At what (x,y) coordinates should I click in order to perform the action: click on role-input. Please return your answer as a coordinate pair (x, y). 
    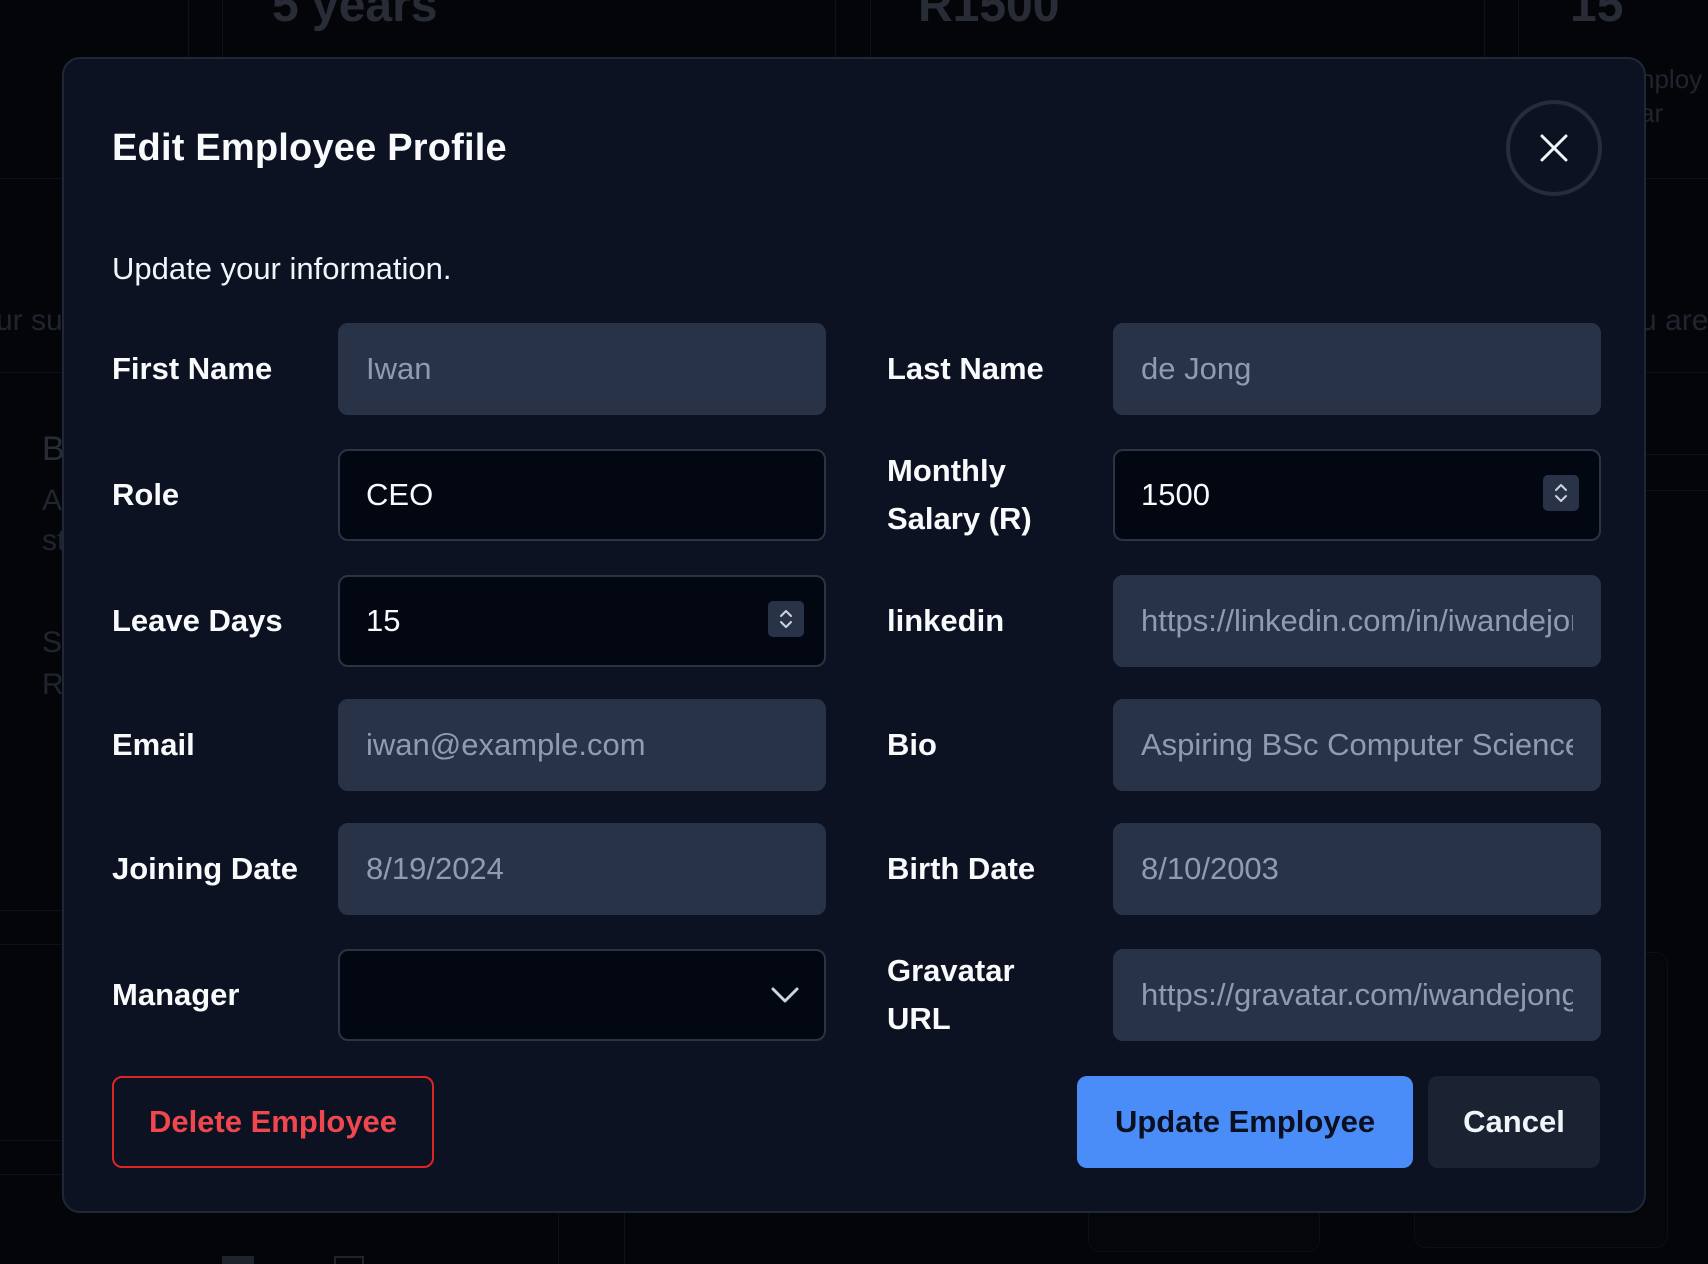
    Looking at the image, I should click on (582, 495).